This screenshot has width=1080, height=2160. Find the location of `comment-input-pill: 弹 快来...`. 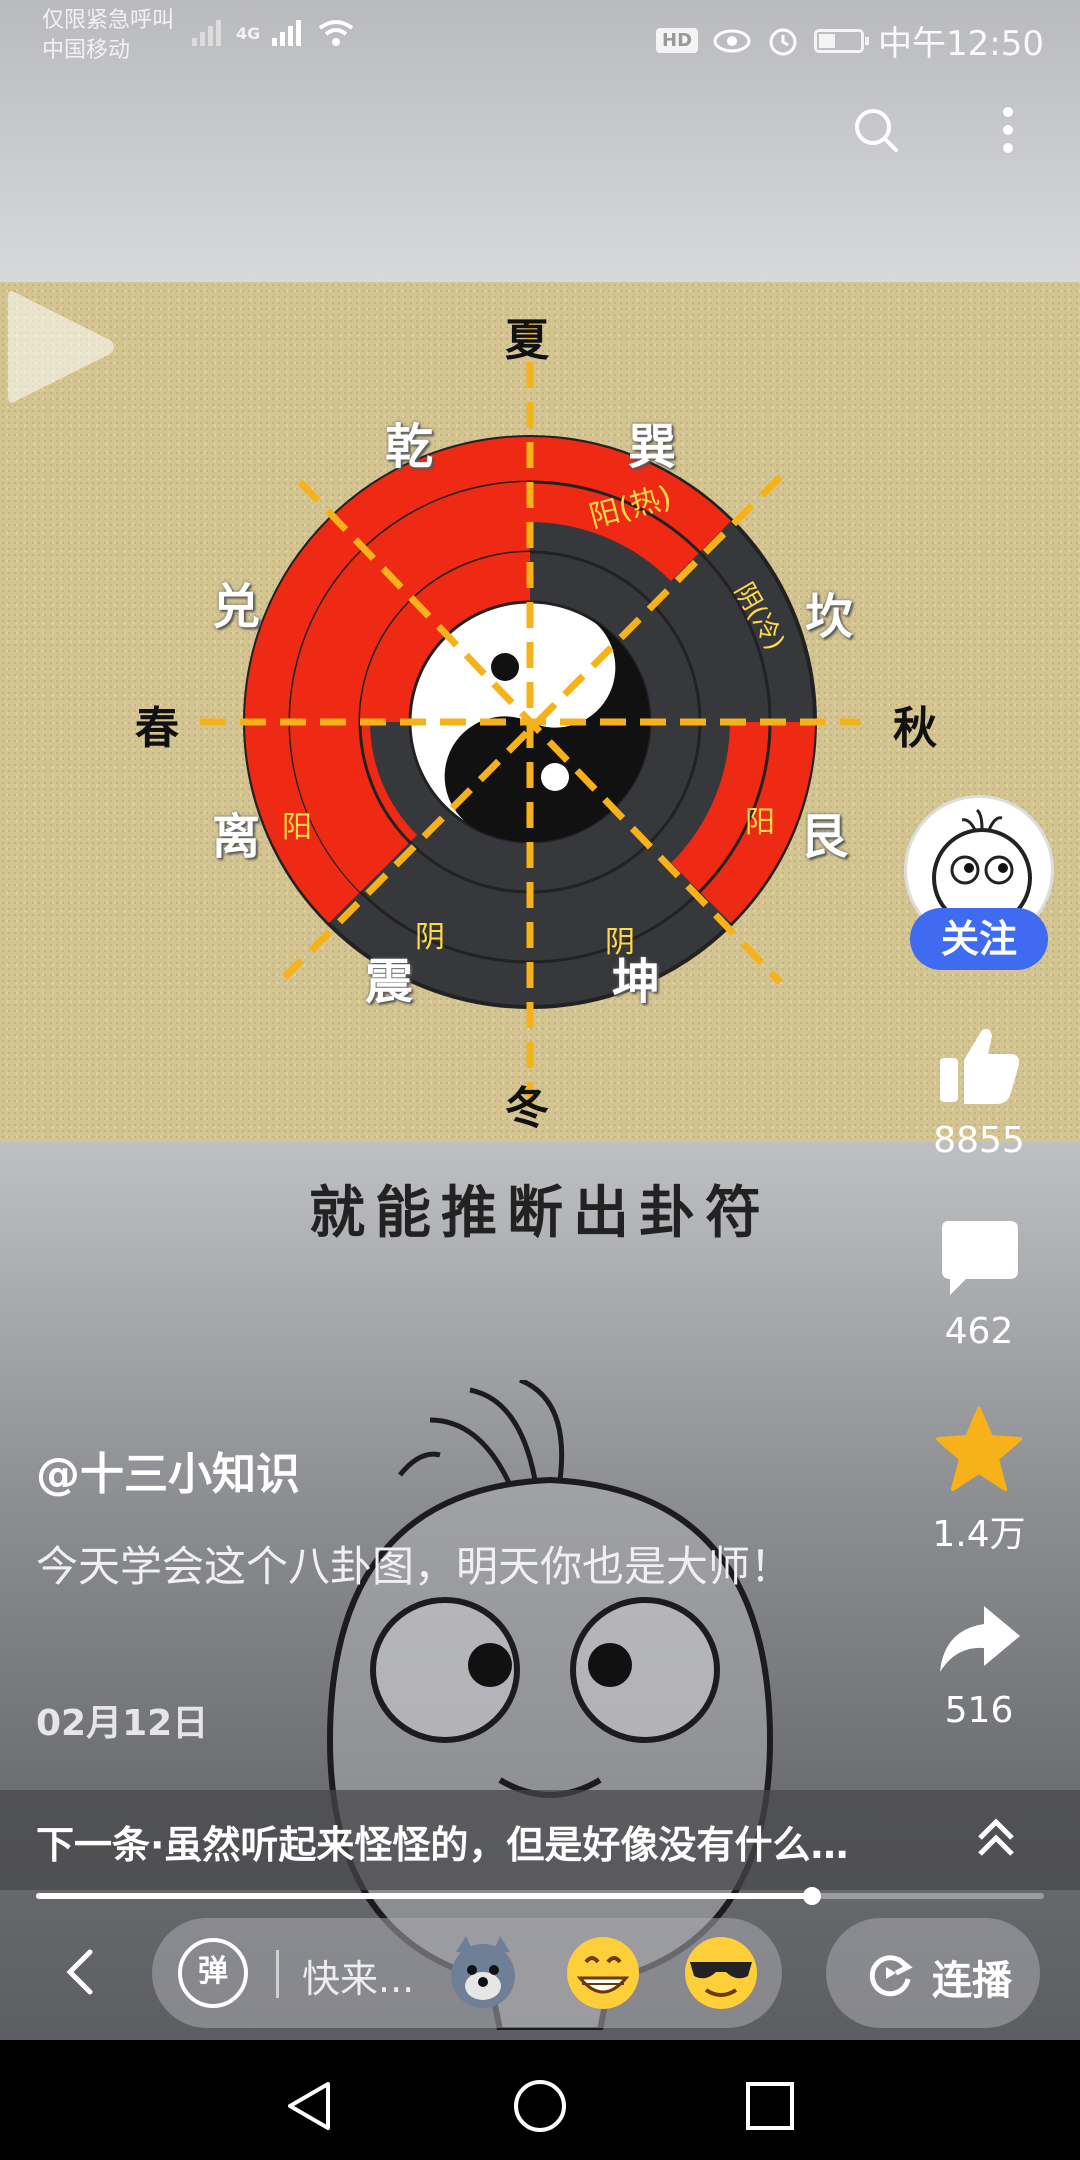

comment-input-pill: 弹 快来... is located at coordinates (467, 1973).